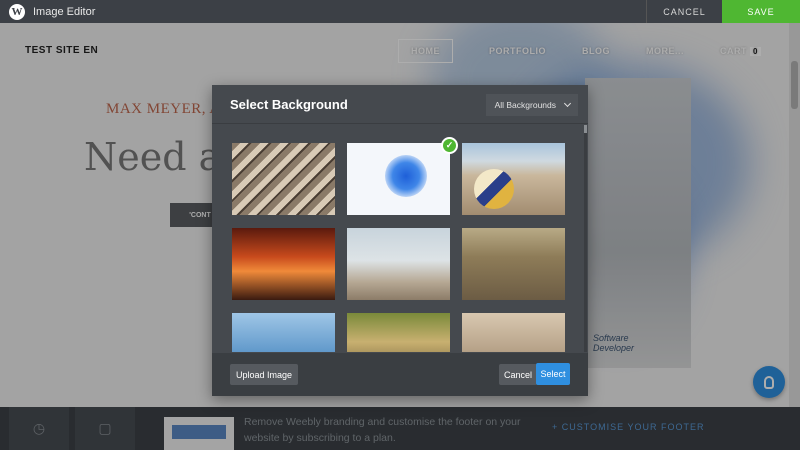 Image resolution: width=800 pixels, height=450 pixels. Describe the element at coordinates (398, 264) in the screenshot. I see `background-thumbnail-beach-swing` at that location.